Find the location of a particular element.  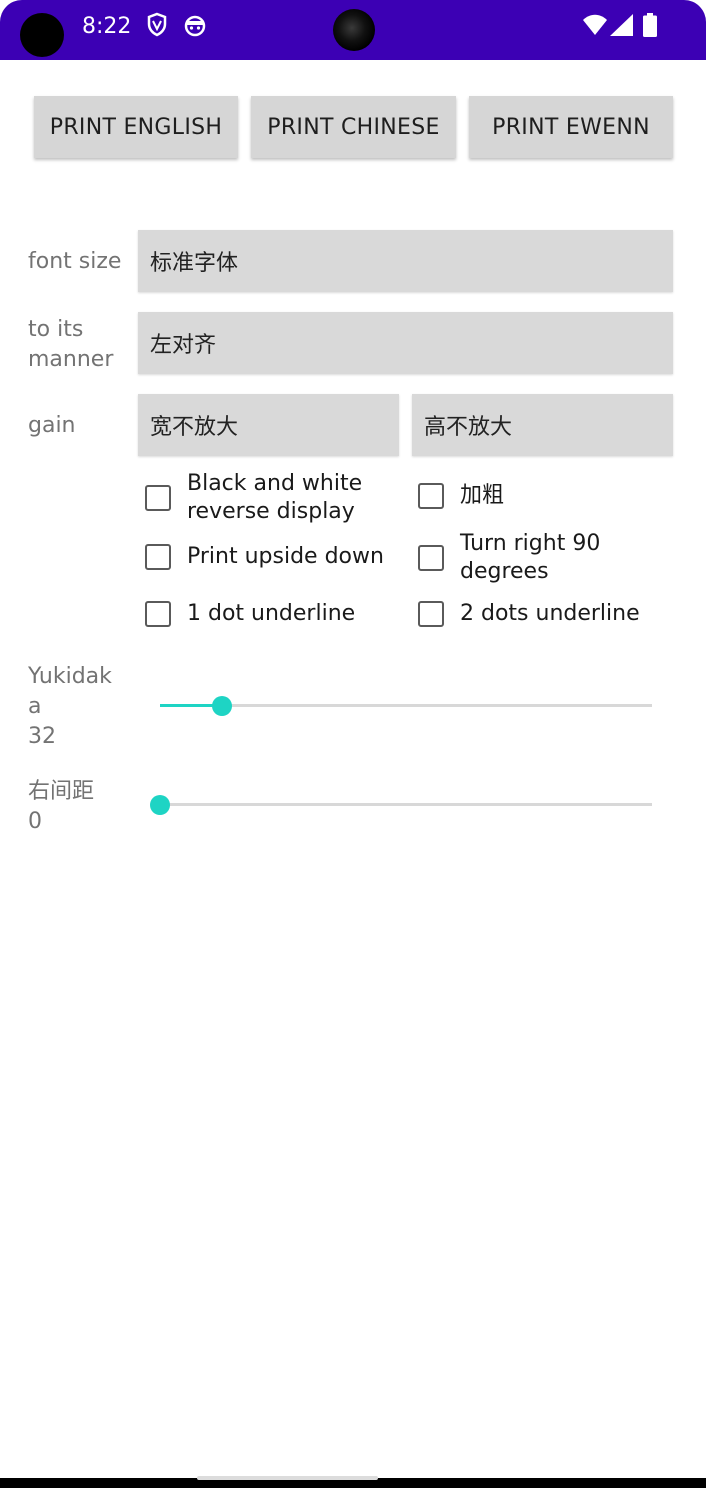

turn-right-checkbox: Turn right 90 degrees is located at coordinates (509, 558).